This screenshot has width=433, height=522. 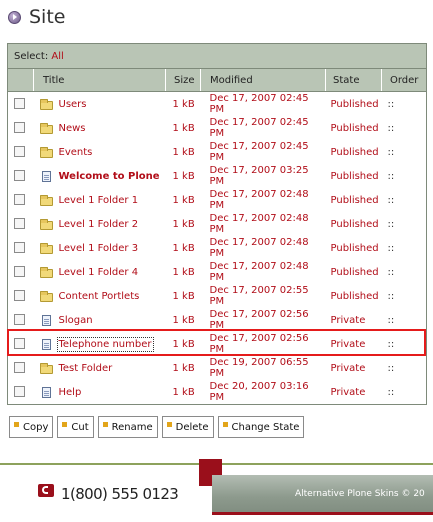 I want to click on item-title-link: Welcome to Plone, so click(x=109, y=176).